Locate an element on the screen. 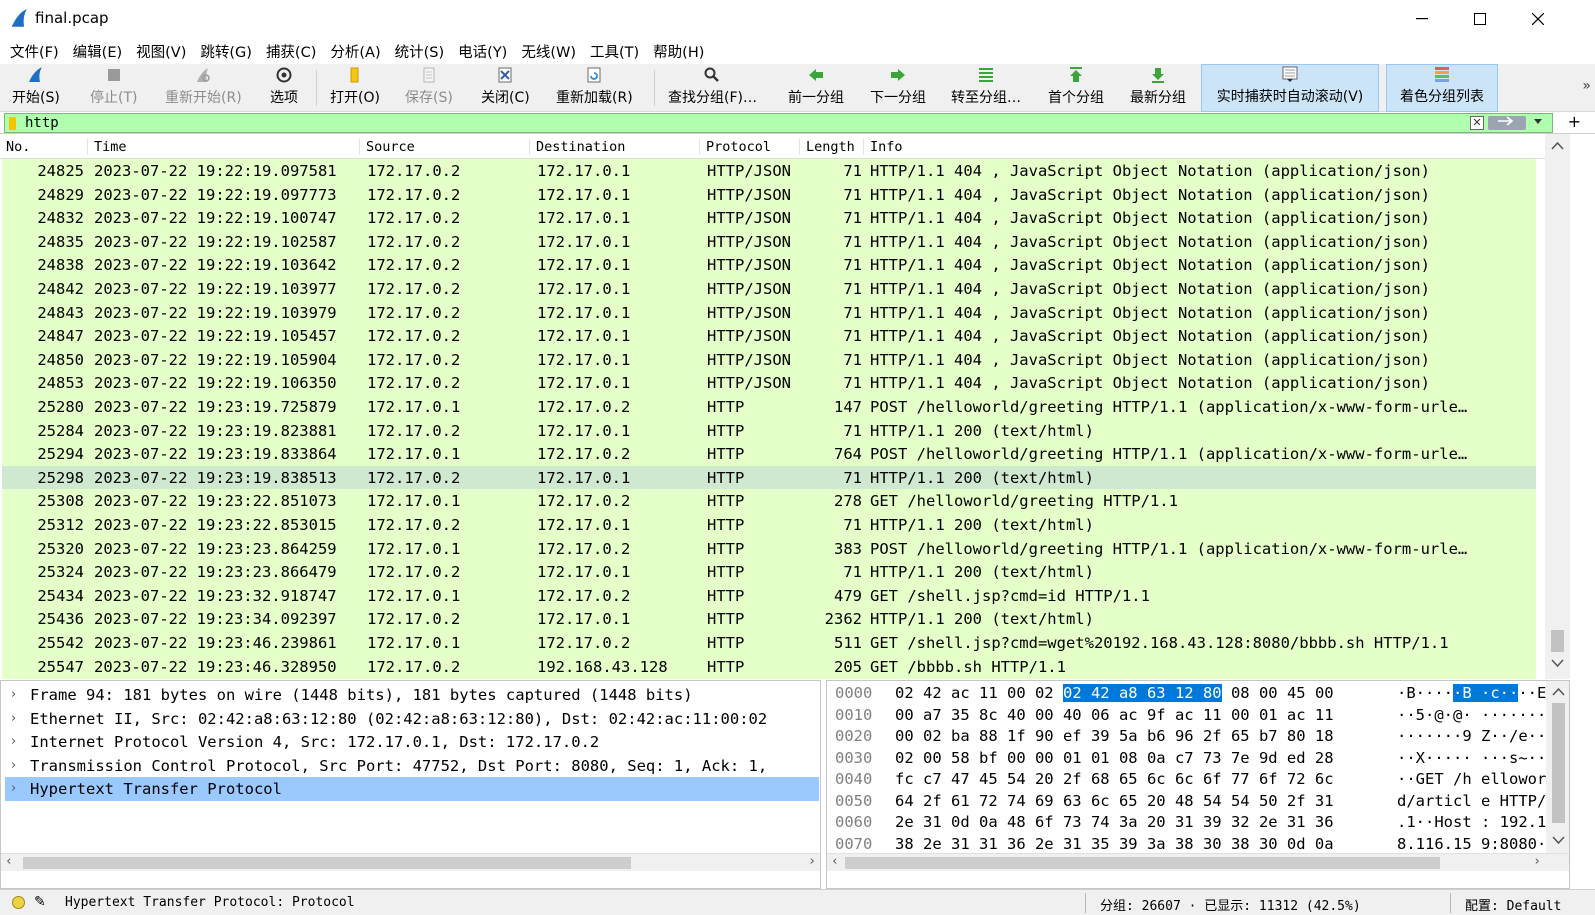 The height and width of the screenshot is (915, 1595). menu-capture: 捕获(C) is located at coordinates (291, 51).